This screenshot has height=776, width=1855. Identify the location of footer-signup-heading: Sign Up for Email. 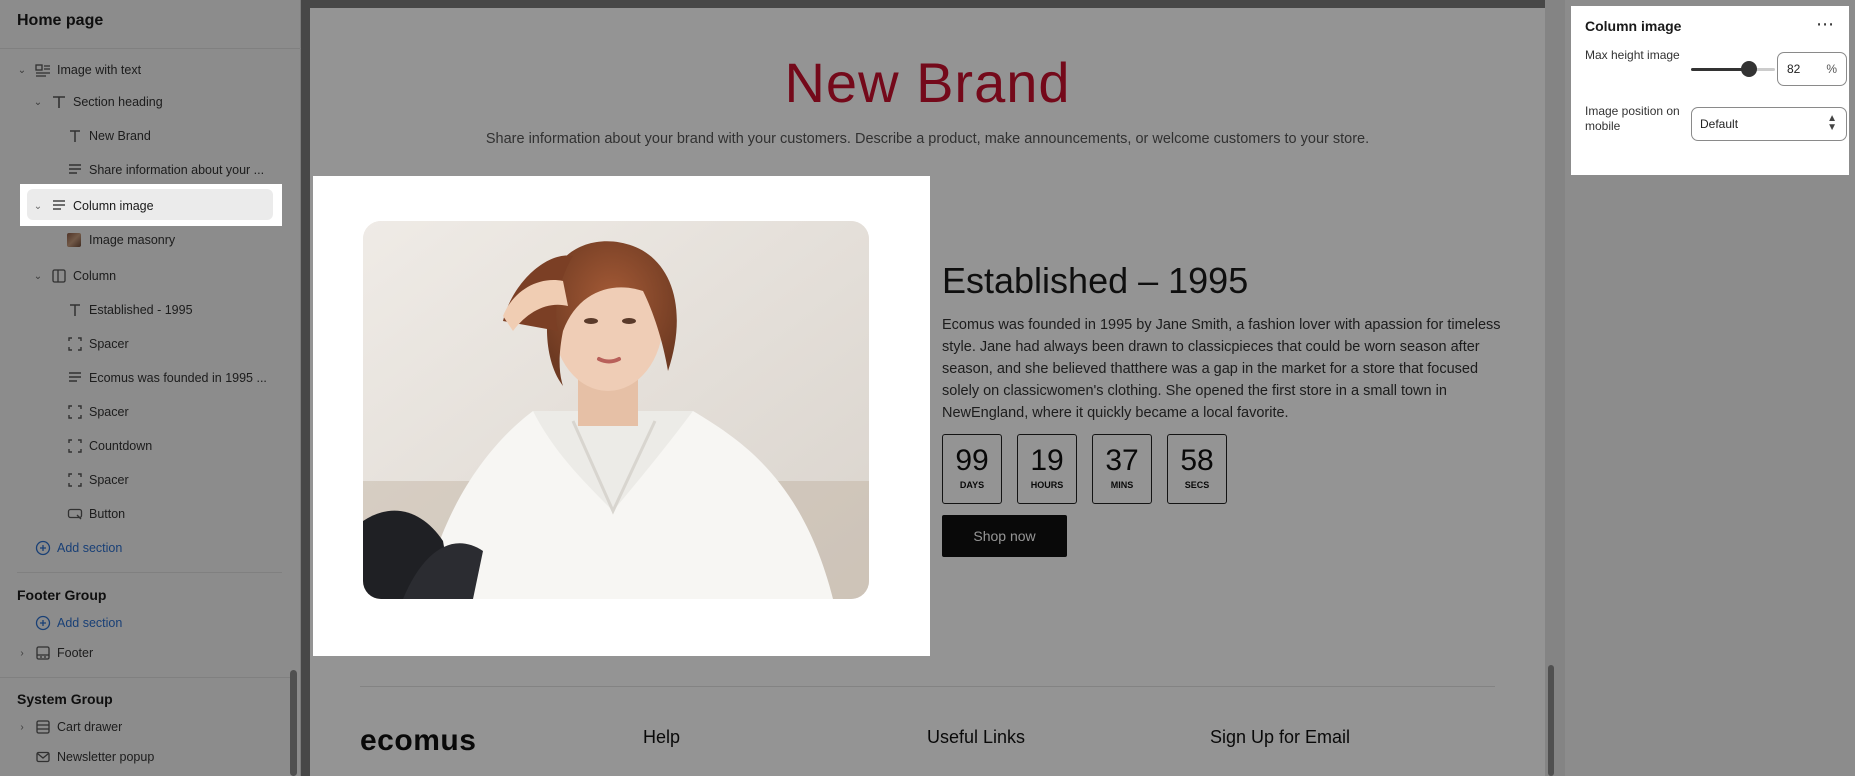
(1280, 737).